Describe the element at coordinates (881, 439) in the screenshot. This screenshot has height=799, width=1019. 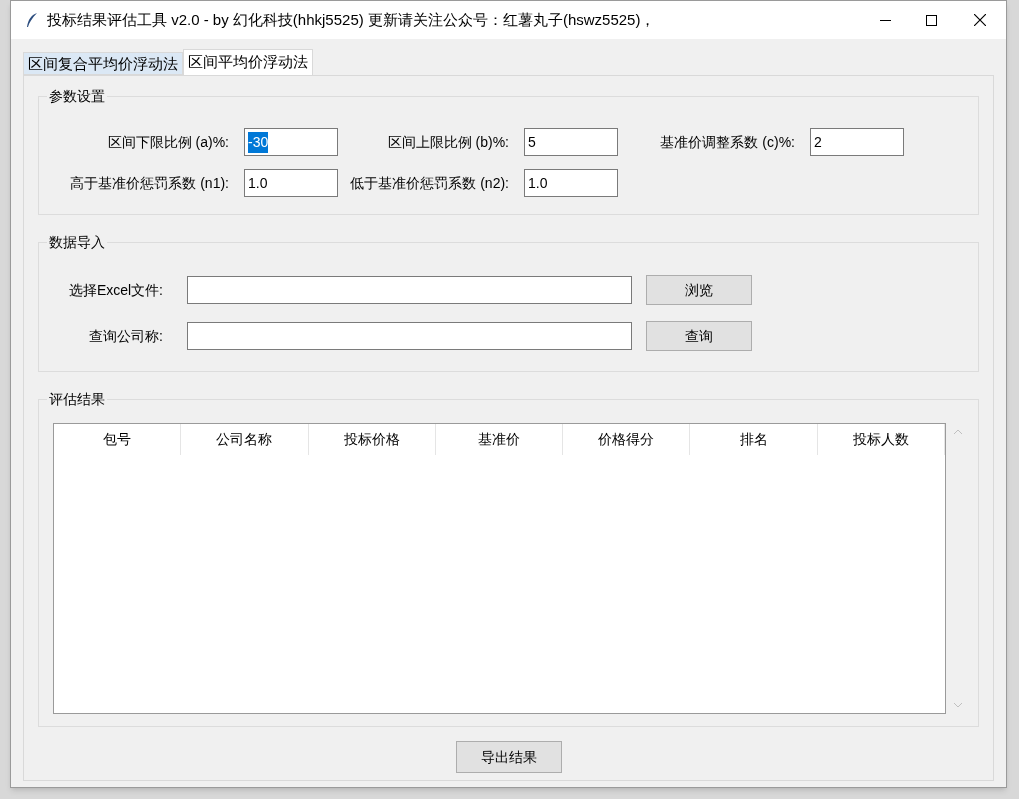
I see `column-header: 投标人数` at that location.